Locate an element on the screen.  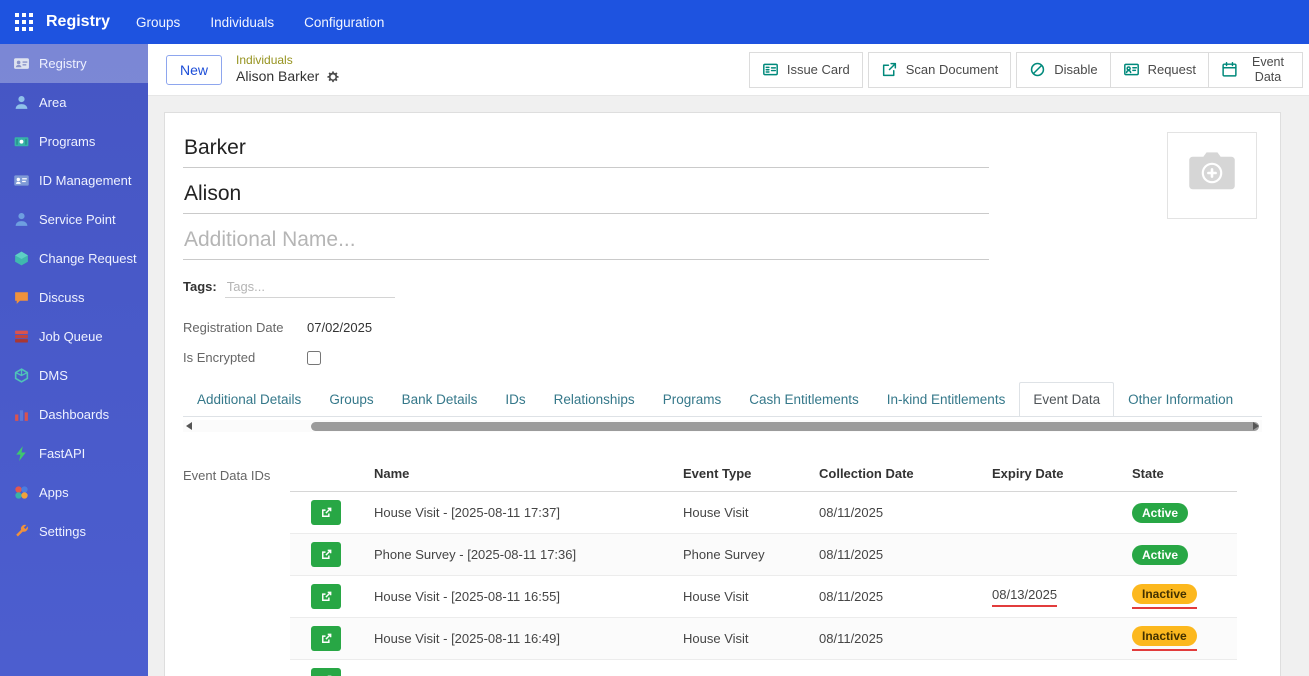
menu-configuration: Configuration is located at coordinates (344, 22).